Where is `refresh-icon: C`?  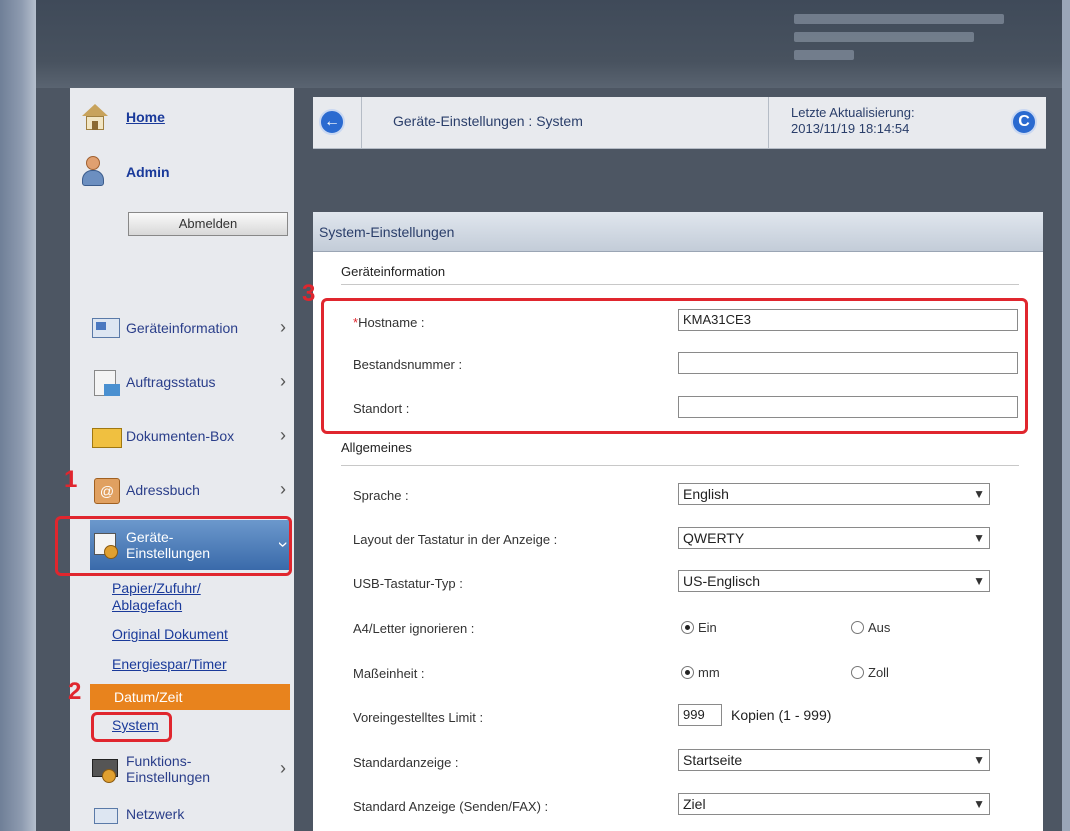
refresh-icon: C is located at coordinates (1024, 122).